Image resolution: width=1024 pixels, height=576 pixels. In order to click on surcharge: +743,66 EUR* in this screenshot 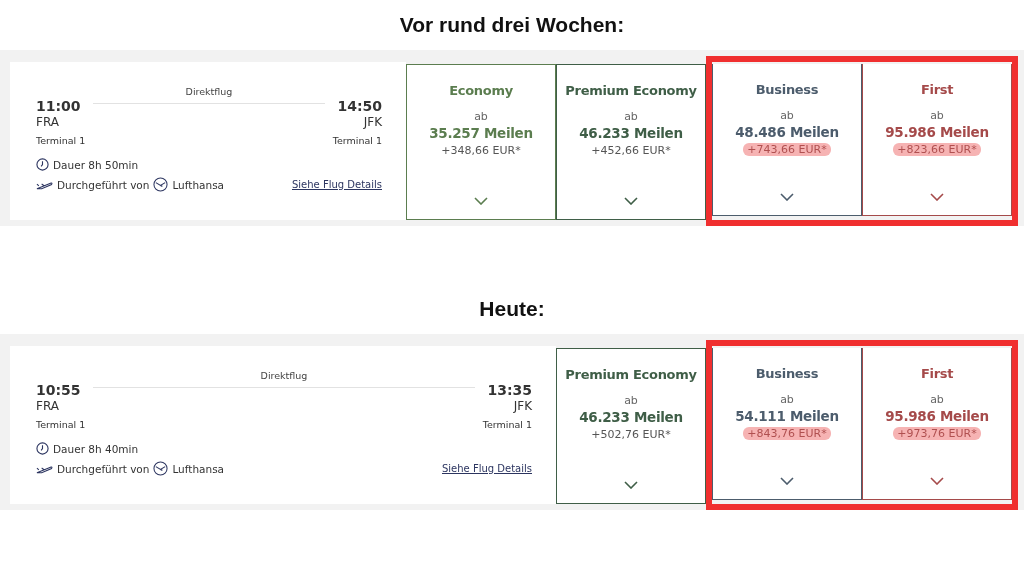, I will do `click(787, 149)`.